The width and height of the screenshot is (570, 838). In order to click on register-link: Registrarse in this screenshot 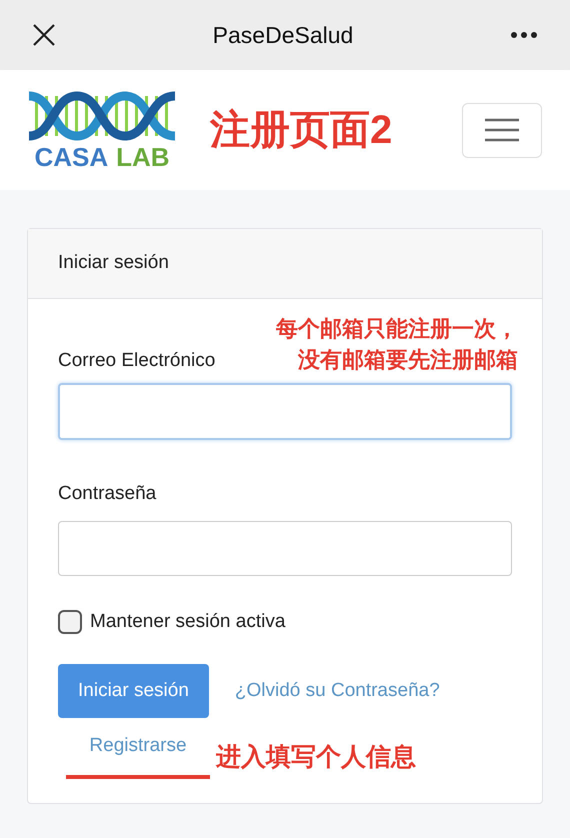, I will do `click(138, 746)`.